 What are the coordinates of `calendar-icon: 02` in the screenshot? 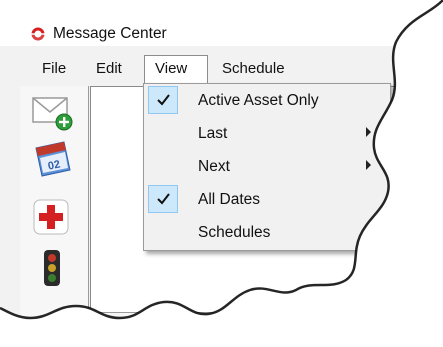 It's located at (53, 159).